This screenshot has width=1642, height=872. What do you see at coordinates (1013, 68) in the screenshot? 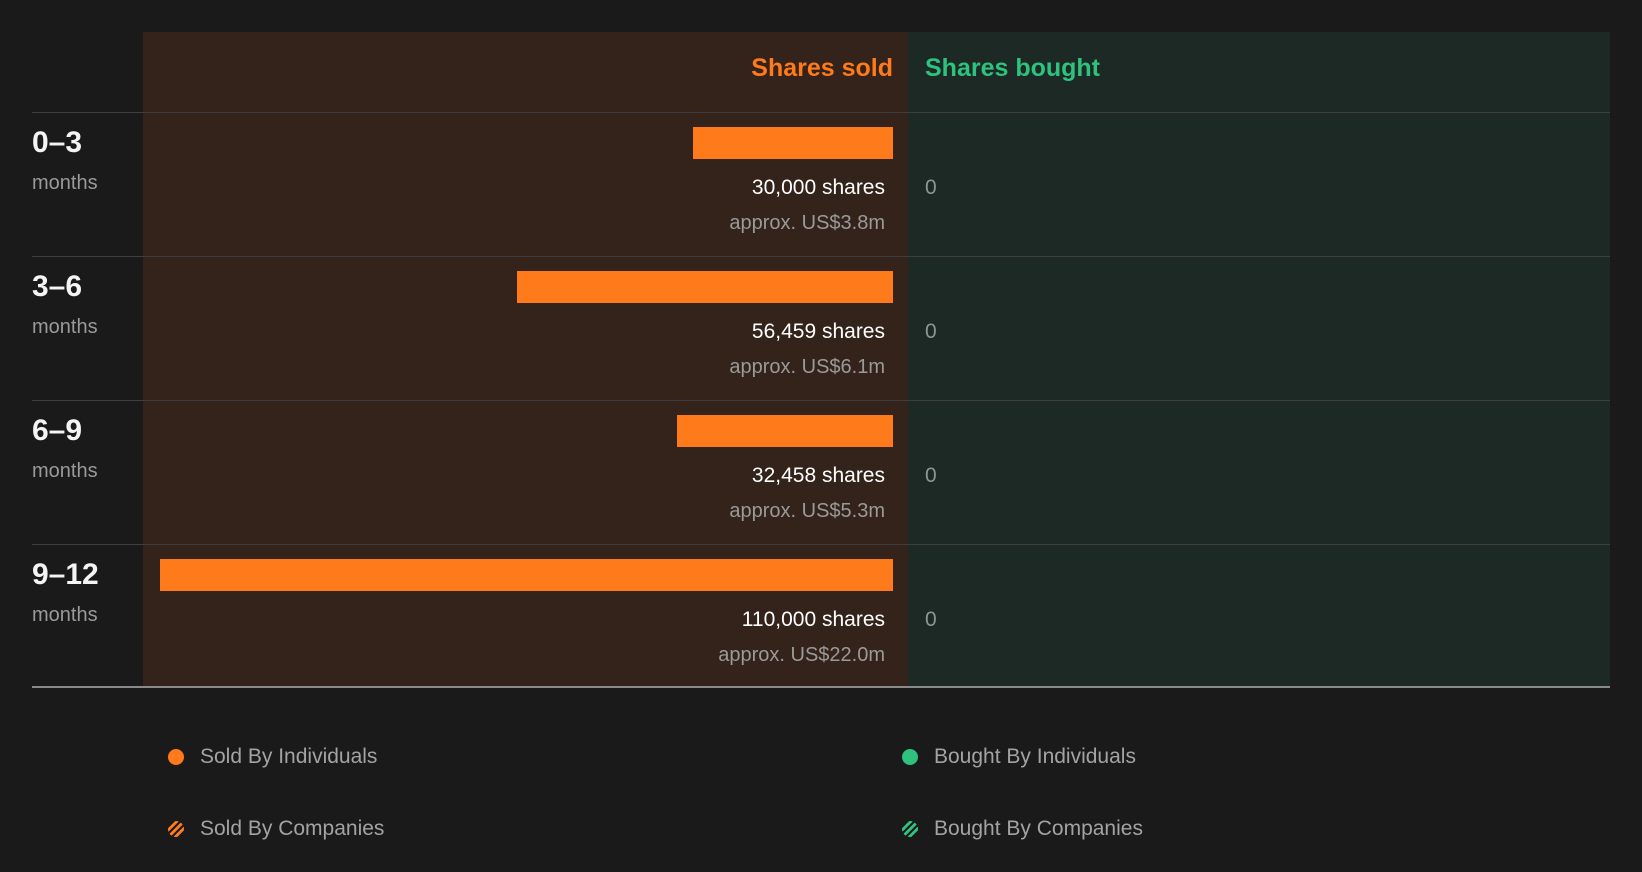
I see `shares-bought-header: Shares bought` at bounding box center [1013, 68].